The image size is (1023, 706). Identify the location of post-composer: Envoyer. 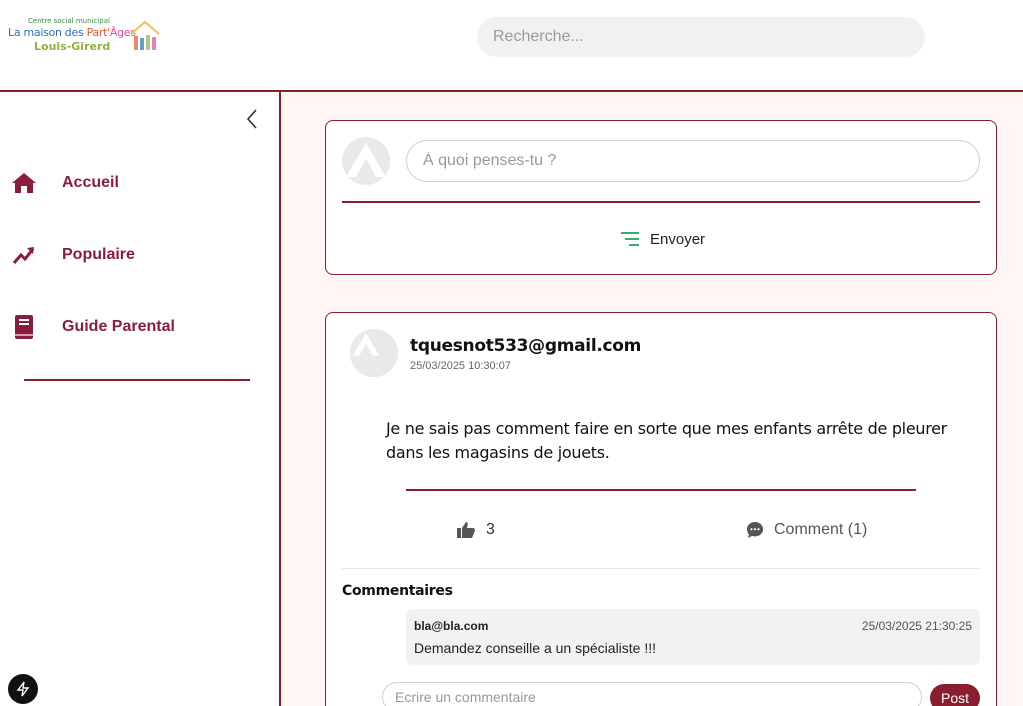
(661, 197).